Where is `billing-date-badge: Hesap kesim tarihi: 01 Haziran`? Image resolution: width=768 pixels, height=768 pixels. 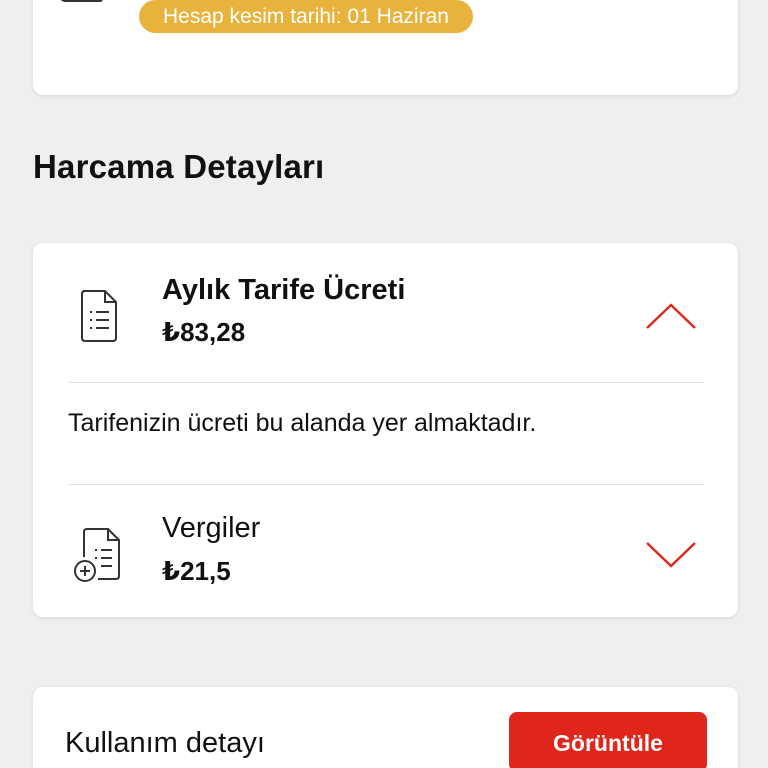 billing-date-badge: Hesap kesim tarihi: 01 Haziran is located at coordinates (306, 16).